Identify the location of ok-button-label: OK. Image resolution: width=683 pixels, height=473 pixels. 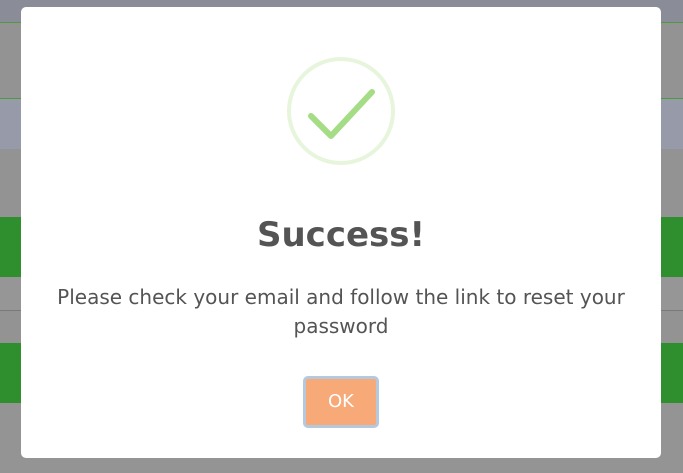
(341, 401).